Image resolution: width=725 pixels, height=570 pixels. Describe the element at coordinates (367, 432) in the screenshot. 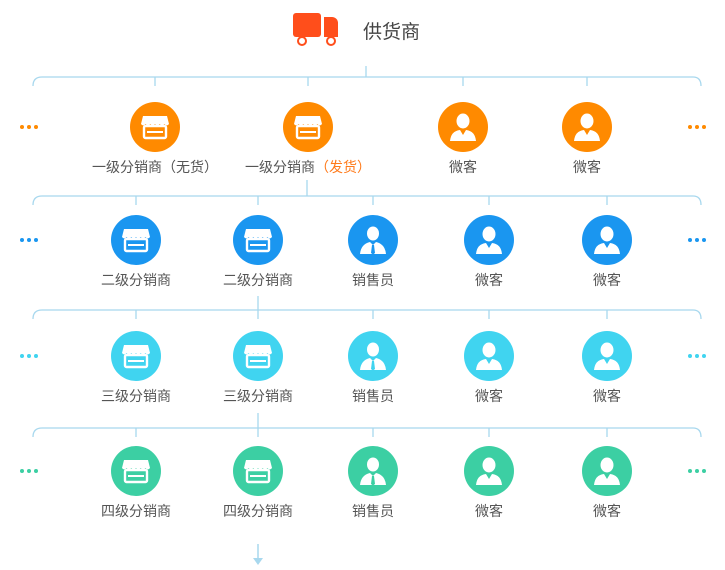

I see `level-4-bracket` at that location.